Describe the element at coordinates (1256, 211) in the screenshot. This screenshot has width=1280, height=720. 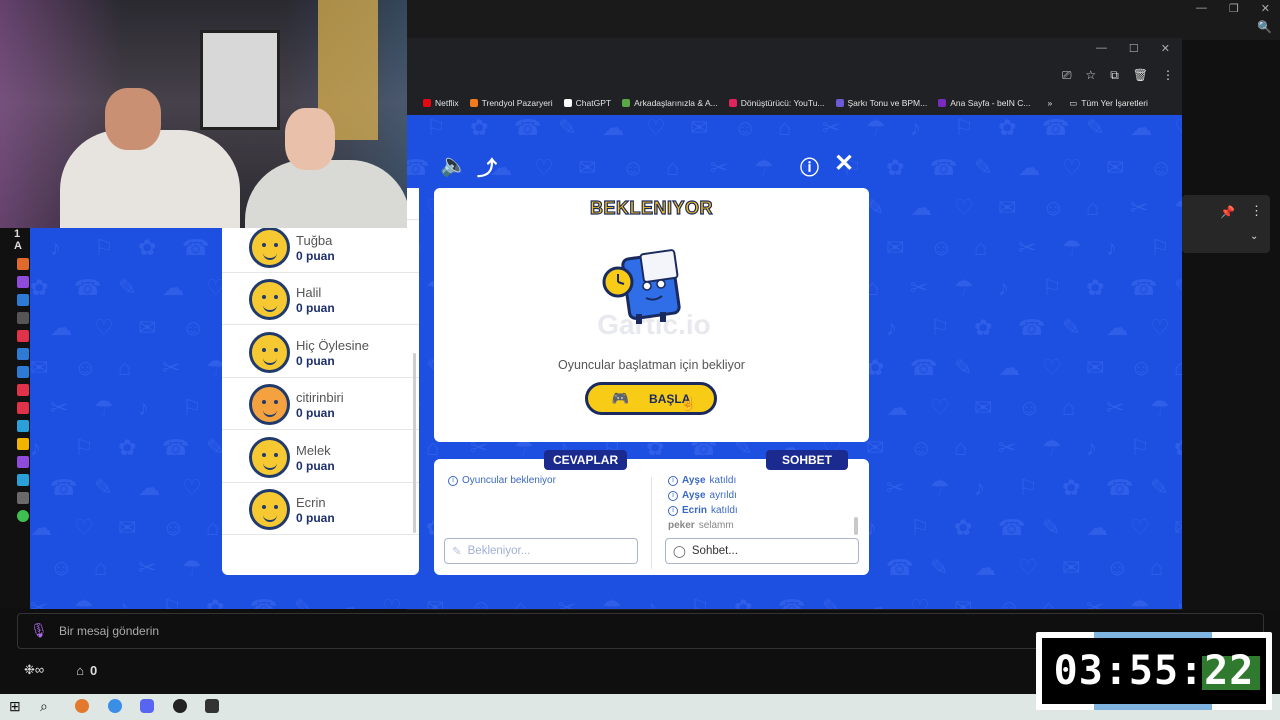
I see `more-icon: ⋮` at that location.